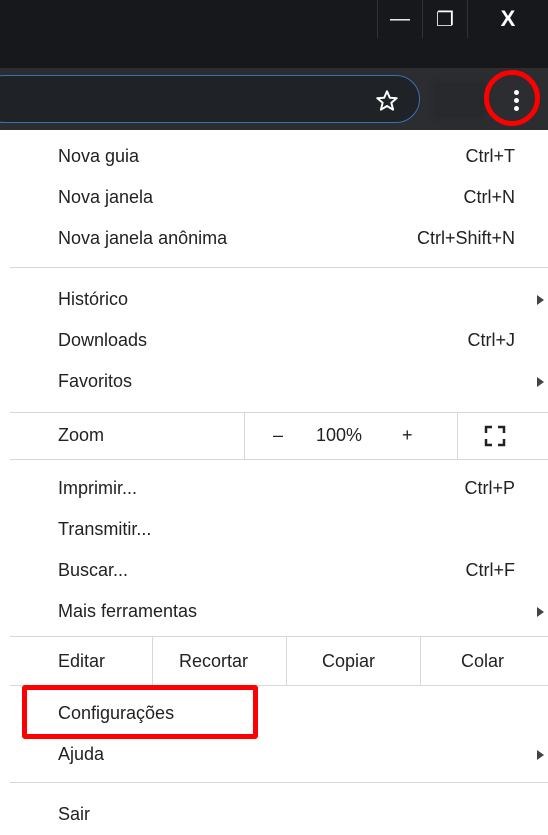 This screenshot has width=548, height=835. I want to click on restore-icon: ❐, so click(445, 19).